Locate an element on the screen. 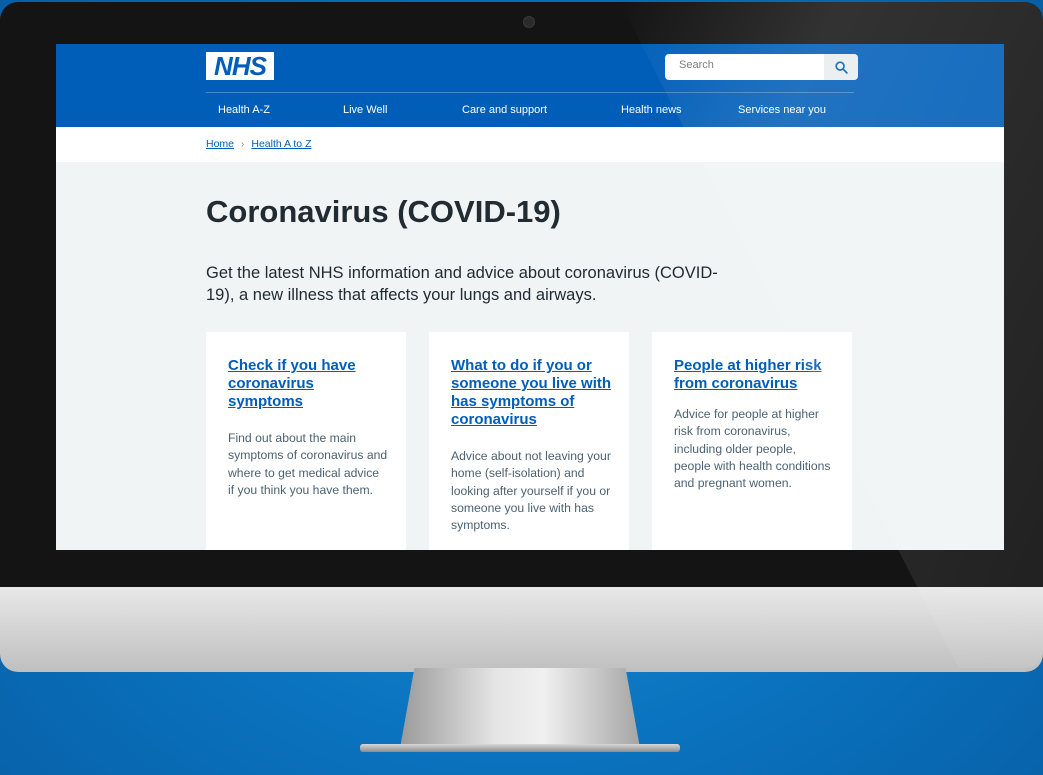  nhs-logo: NHS is located at coordinates (240, 66).